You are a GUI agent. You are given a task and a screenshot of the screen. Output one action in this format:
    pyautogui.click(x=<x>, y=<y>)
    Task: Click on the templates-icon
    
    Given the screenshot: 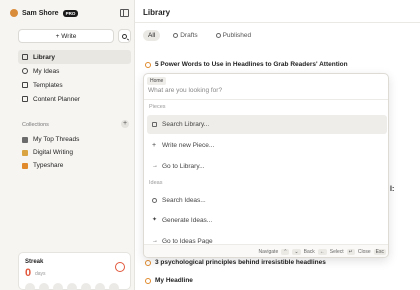 What is the action you would take?
    pyautogui.click(x=25, y=85)
    